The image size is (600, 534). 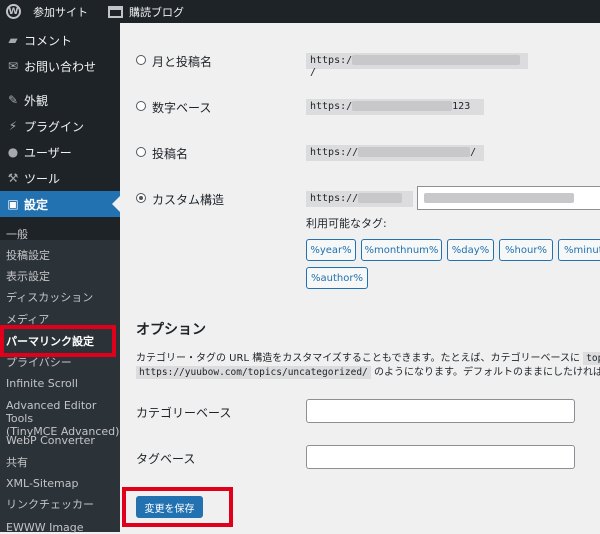 I want to click on example-url-post-name: https:// /, so click(x=395, y=153).